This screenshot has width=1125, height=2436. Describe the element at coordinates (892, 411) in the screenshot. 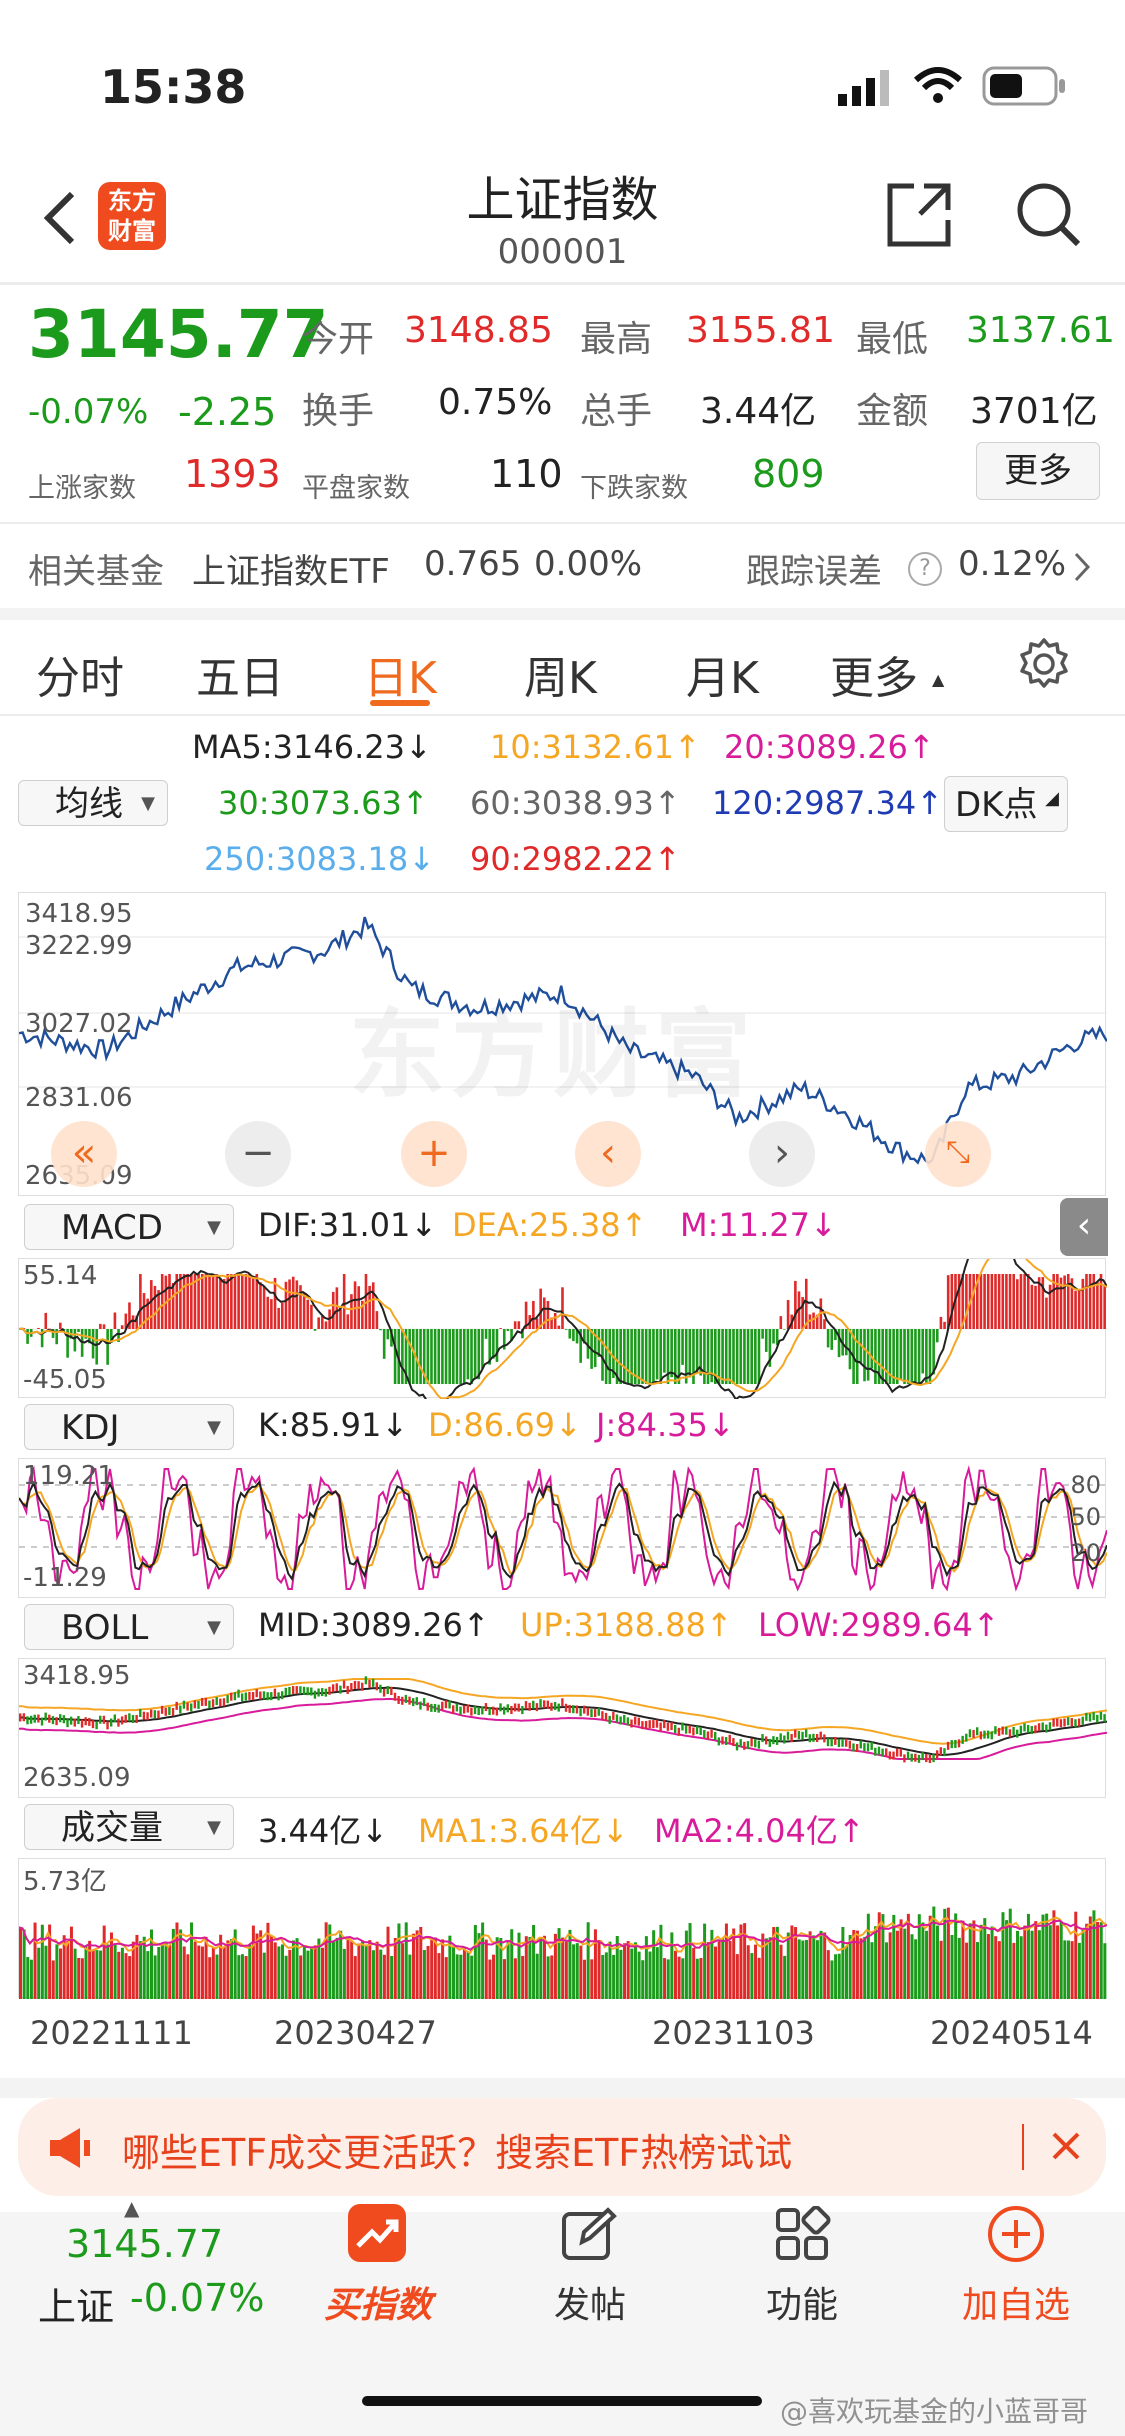

I see `amount-label: 金额` at that location.